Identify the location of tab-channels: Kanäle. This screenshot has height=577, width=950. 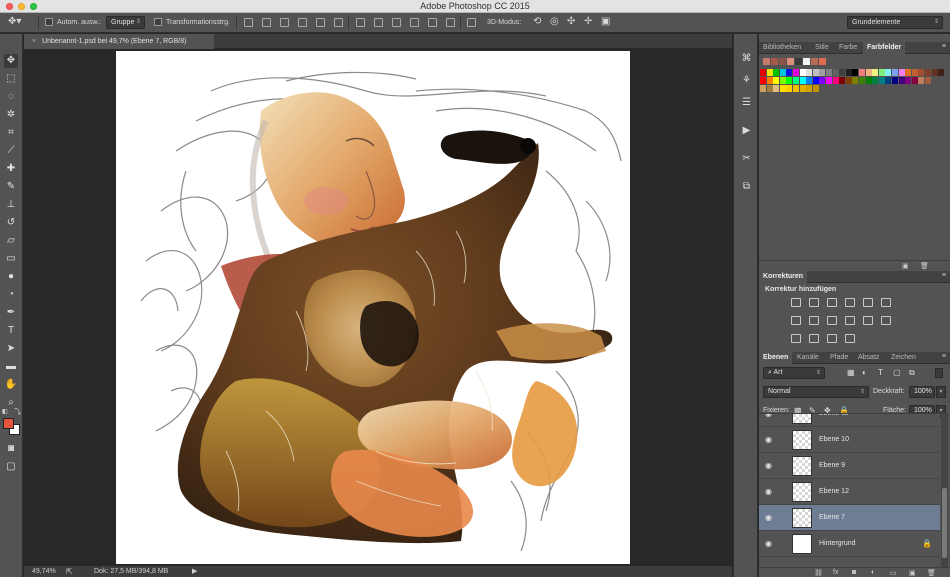
(808, 358).